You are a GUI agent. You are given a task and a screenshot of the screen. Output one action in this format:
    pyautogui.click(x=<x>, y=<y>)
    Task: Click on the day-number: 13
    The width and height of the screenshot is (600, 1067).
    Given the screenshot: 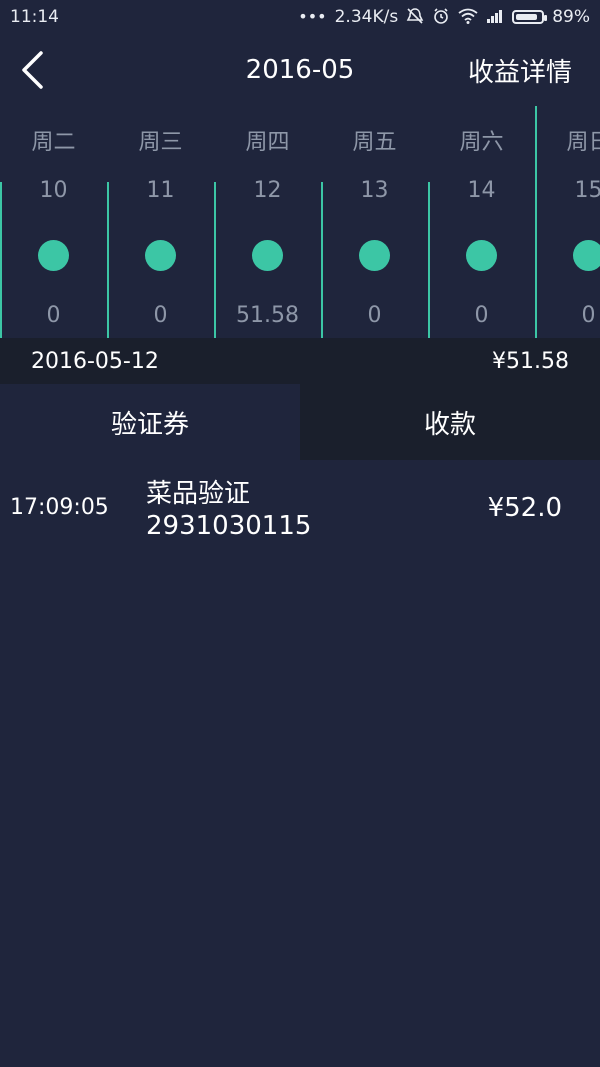 What is the action you would take?
    pyautogui.click(x=374, y=190)
    